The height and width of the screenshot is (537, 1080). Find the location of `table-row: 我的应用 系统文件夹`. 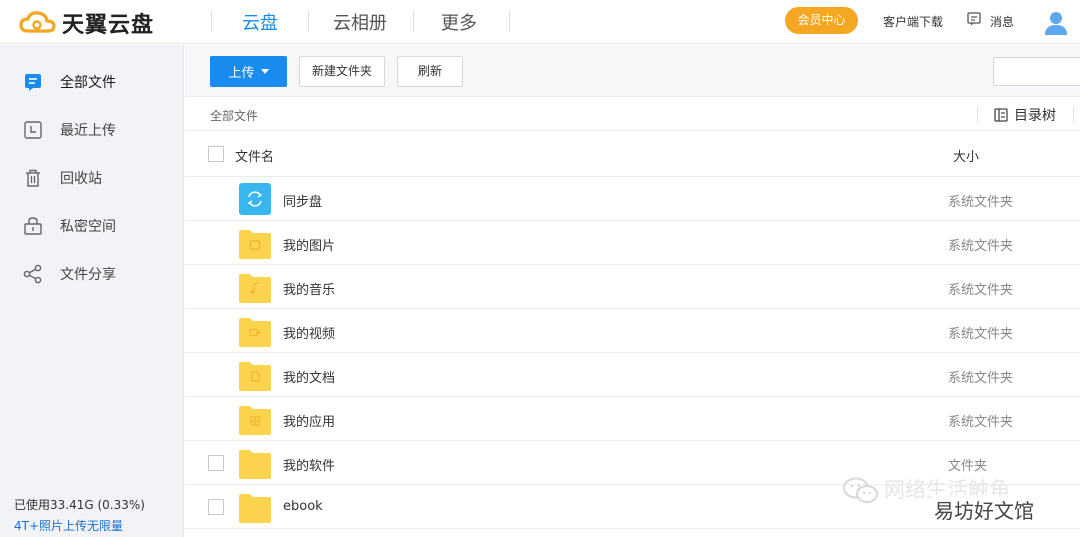

table-row: 我的应用 系统文件夹 is located at coordinates (632, 419).